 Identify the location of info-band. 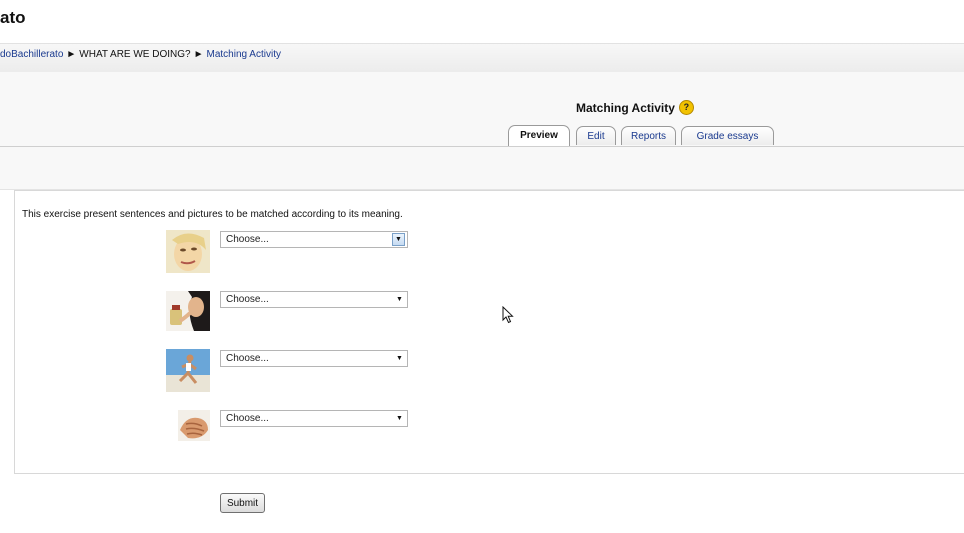
(482, 168).